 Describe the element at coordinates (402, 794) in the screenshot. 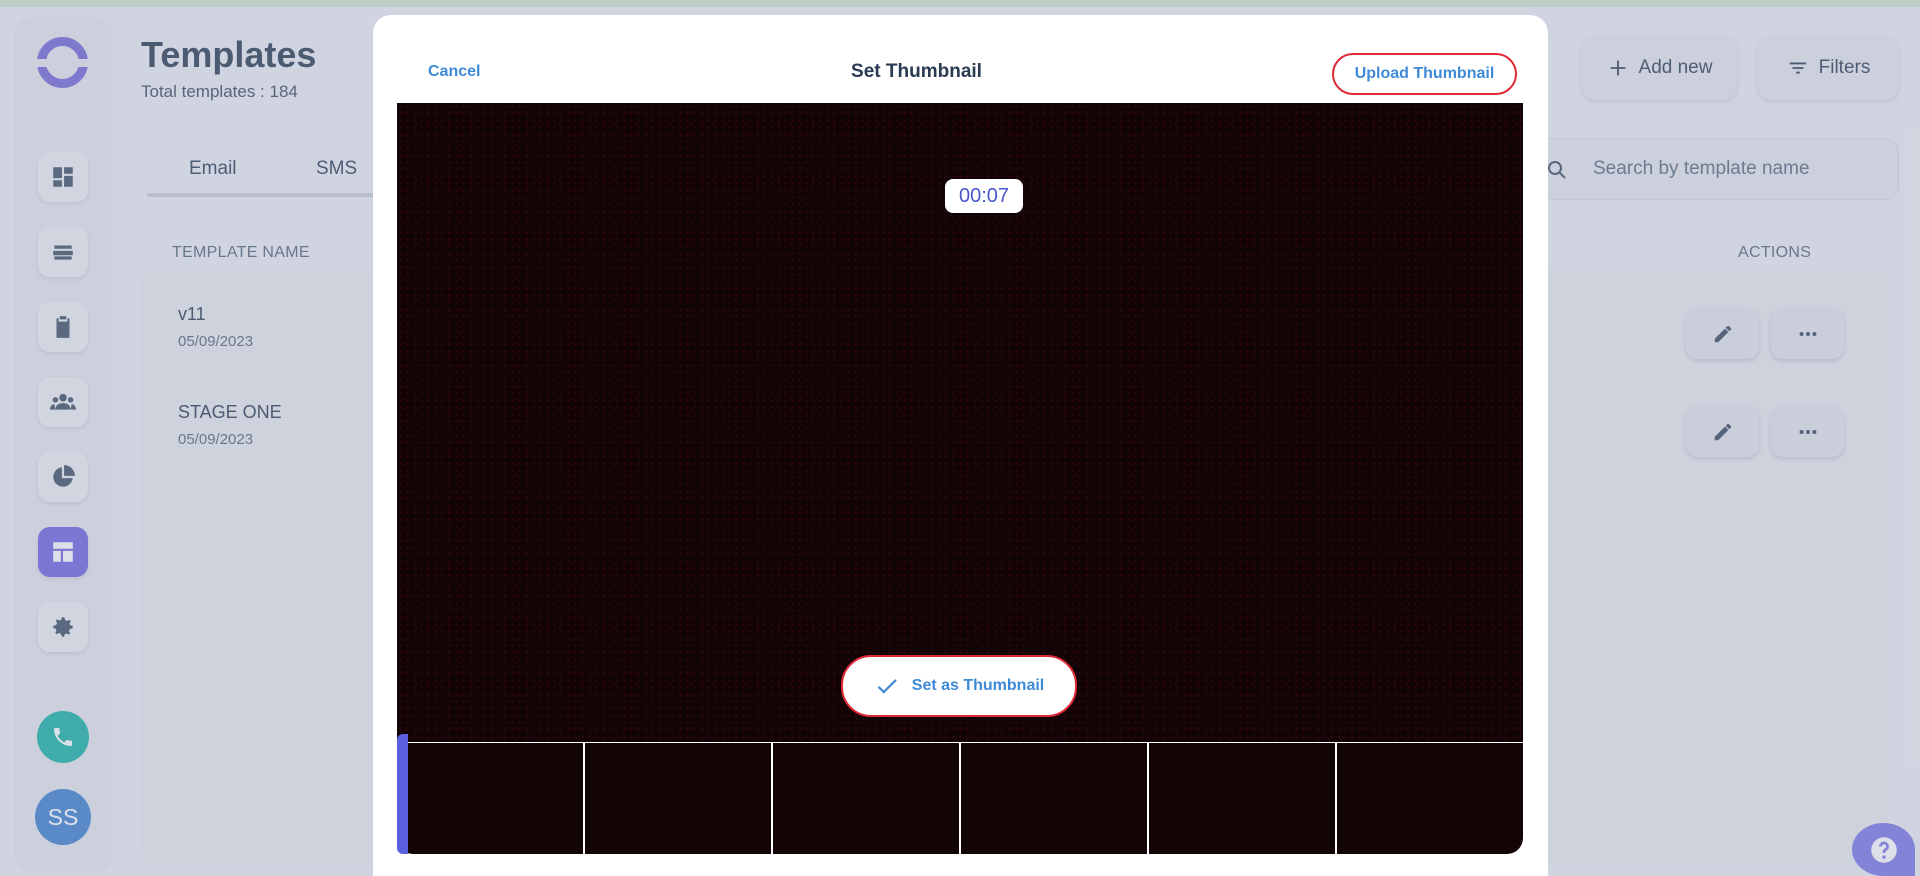

I see `scrubber-handle` at that location.